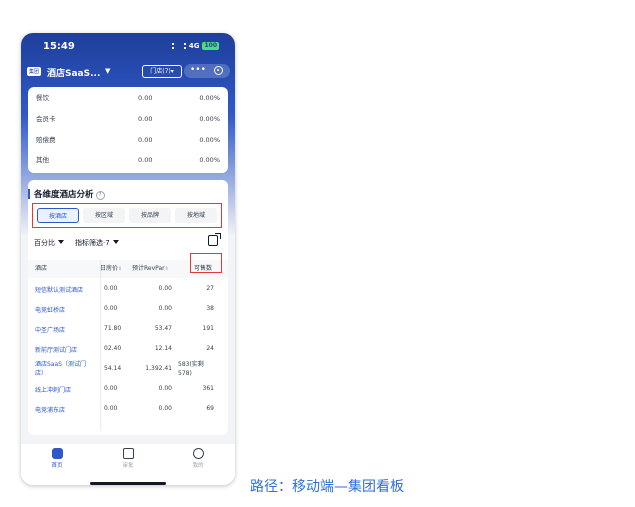 Image resolution: width=635 pixels, height=507 pixels. I want to click on metric-filter: 指标筛选·7, so click(97, 243).